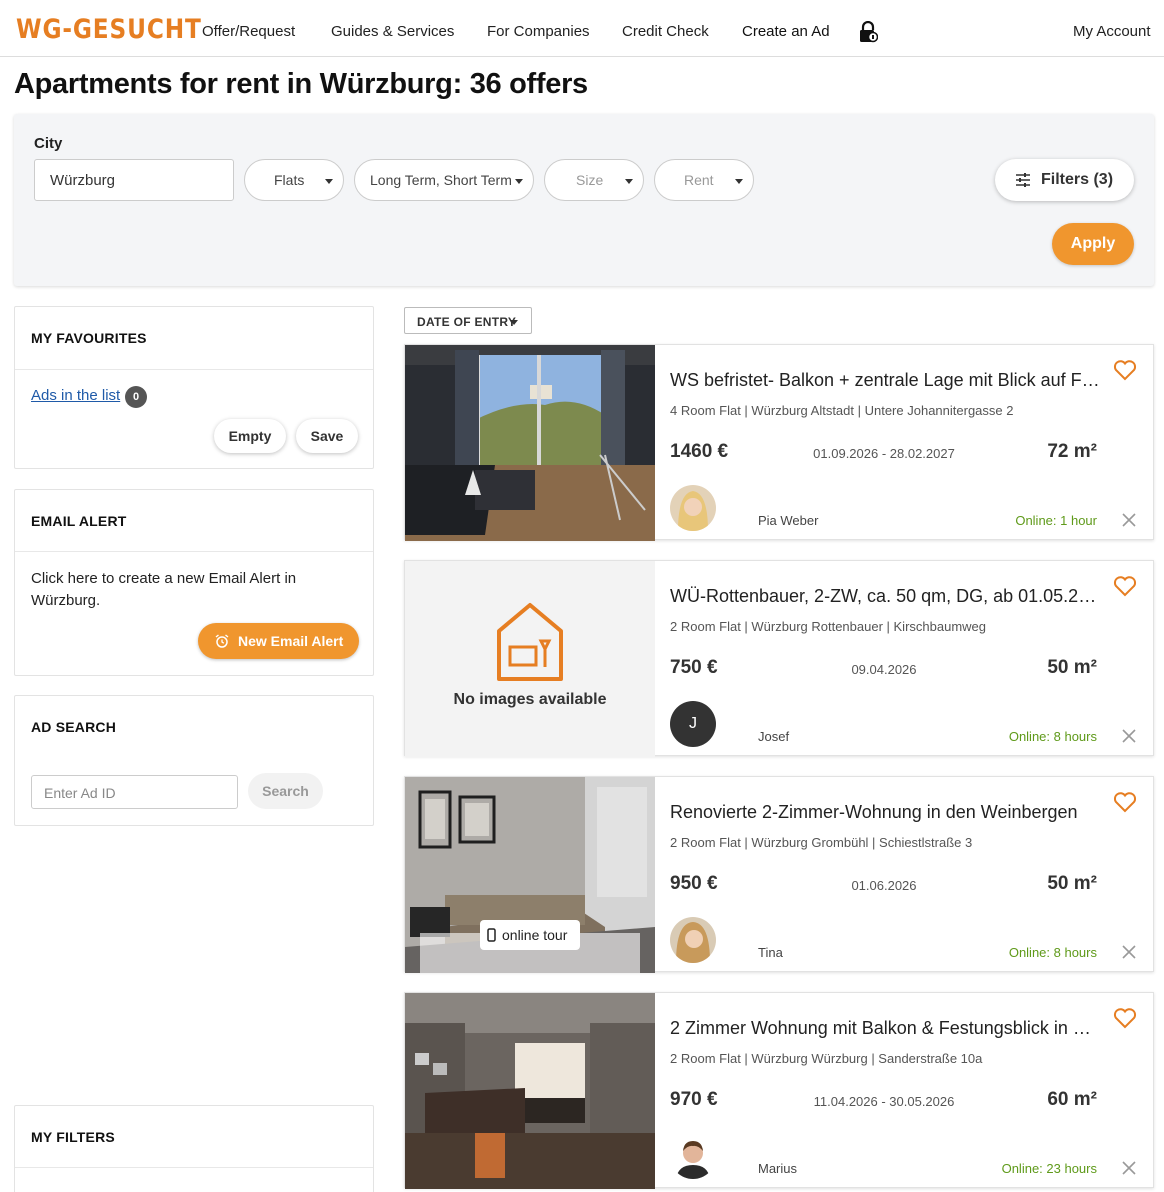  Describe the element at coordinates (1077, 179) in the screenshot. I see `filters-label: Filters (3)` at that location.